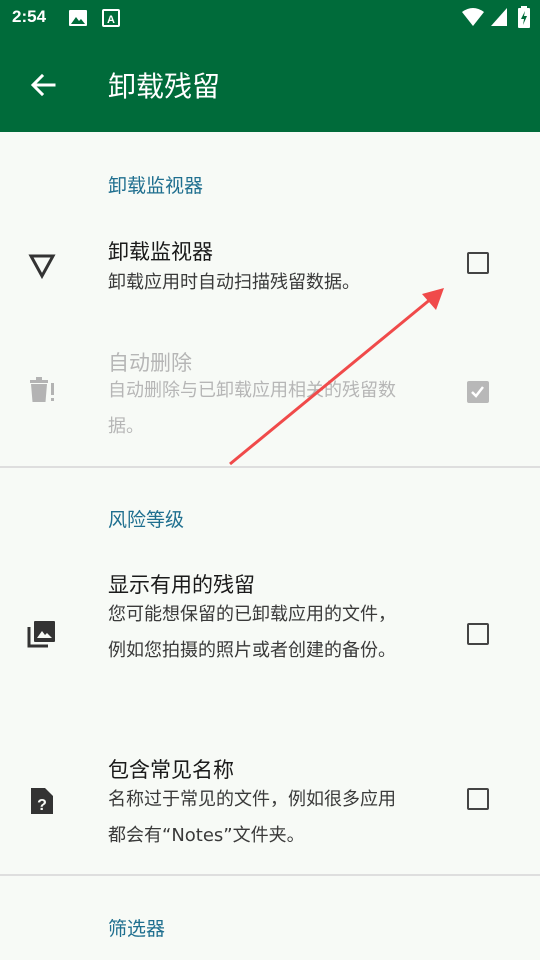 This screenshot has height=960, width=540. Describe the element at coordinates (160, 252) in the screenshot. I see `setting-title: 卸载监视器` at that location.